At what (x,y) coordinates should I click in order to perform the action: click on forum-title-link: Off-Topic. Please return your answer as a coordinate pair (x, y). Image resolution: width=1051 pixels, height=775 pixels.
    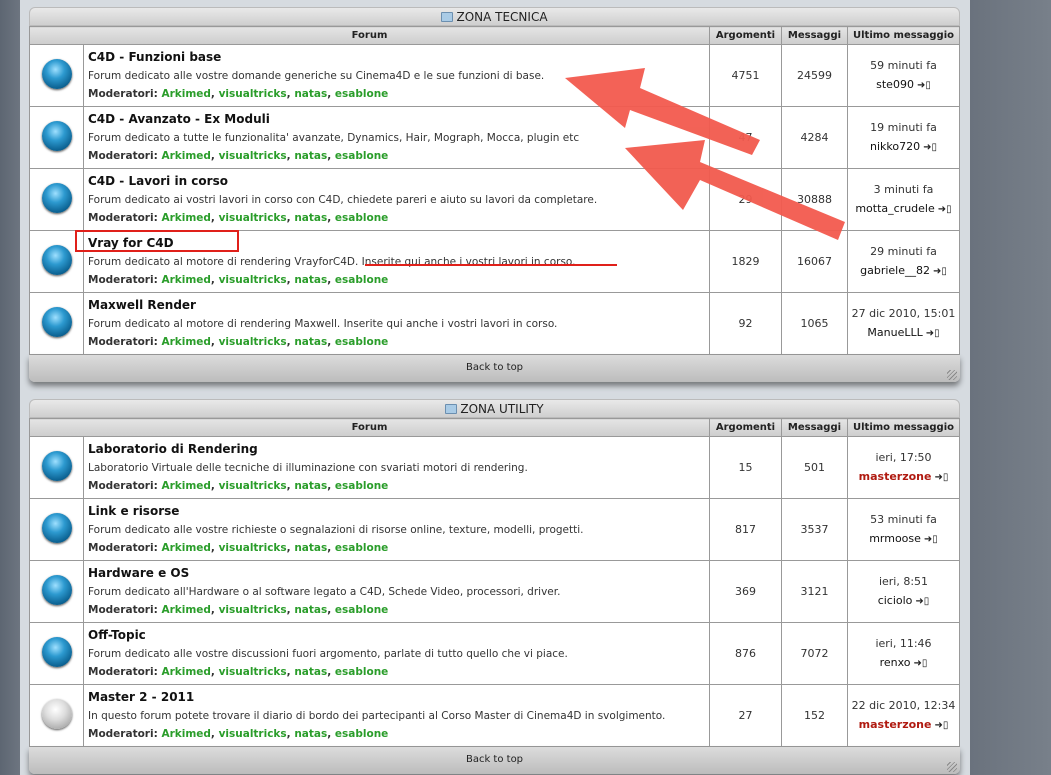
    Looking at the image, I should click on (117, 635).